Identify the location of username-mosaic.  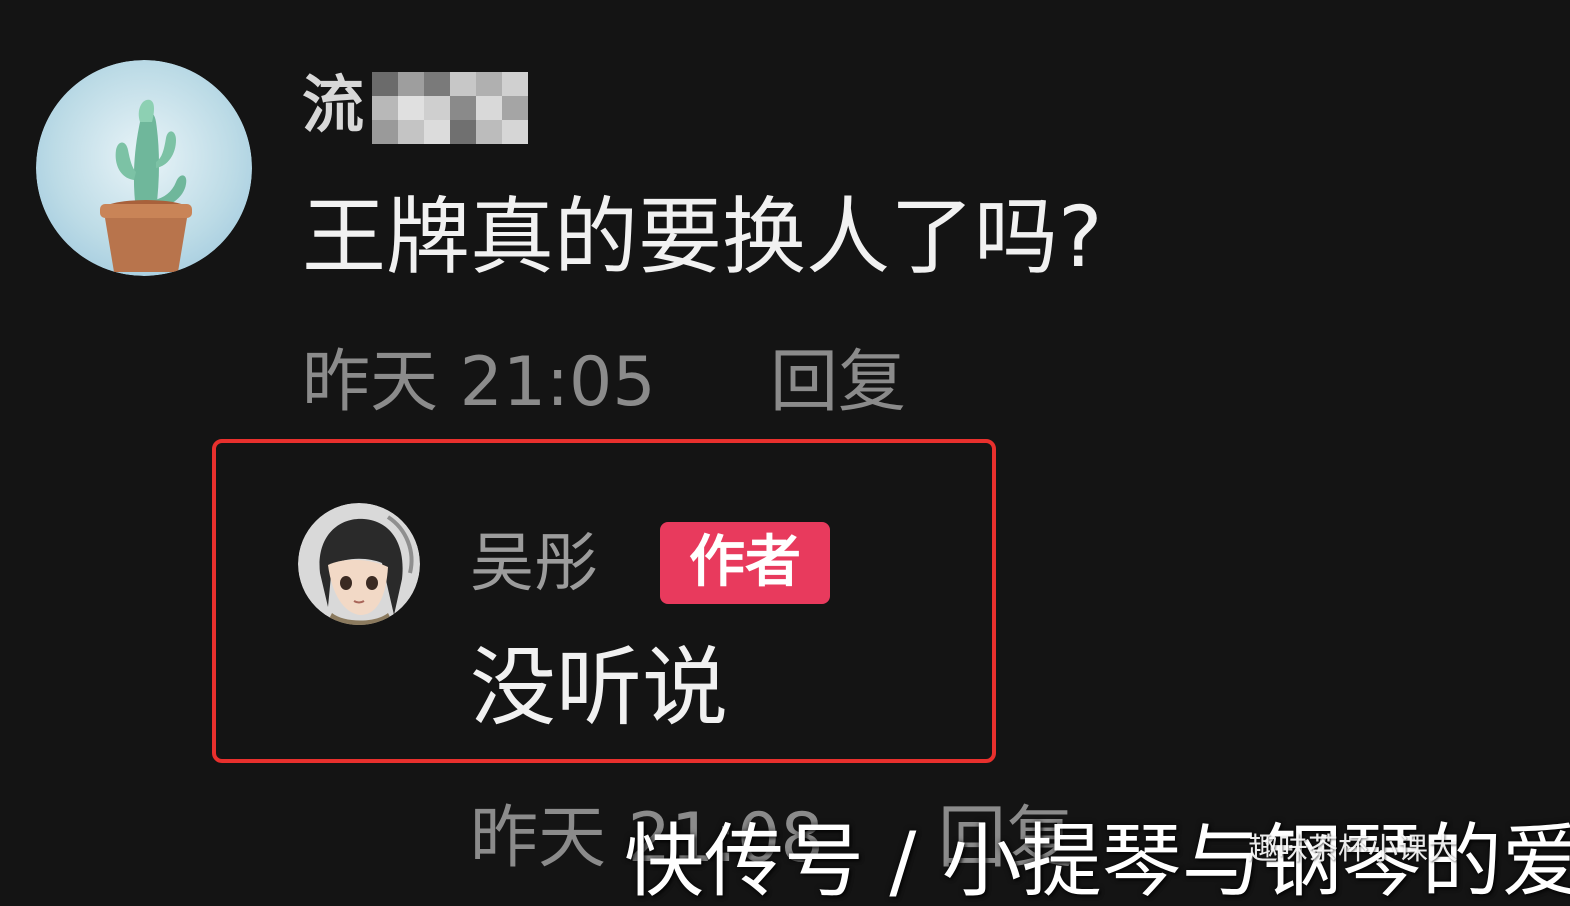
(452, 108).